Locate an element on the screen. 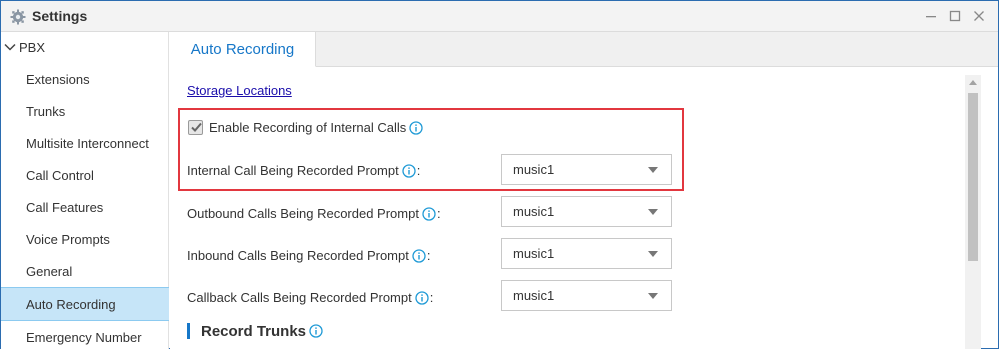 The width and height of the screenshot is (999, 349). scrollbar-thumb is located at coordinates (973, 177).